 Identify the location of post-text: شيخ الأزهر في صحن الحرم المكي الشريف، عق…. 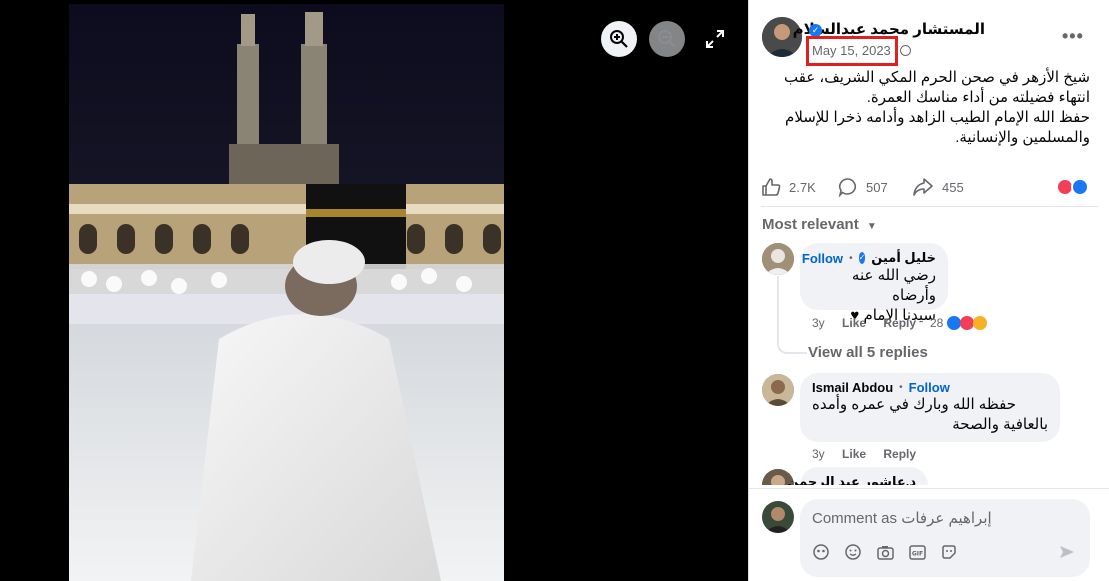
(925, 108).